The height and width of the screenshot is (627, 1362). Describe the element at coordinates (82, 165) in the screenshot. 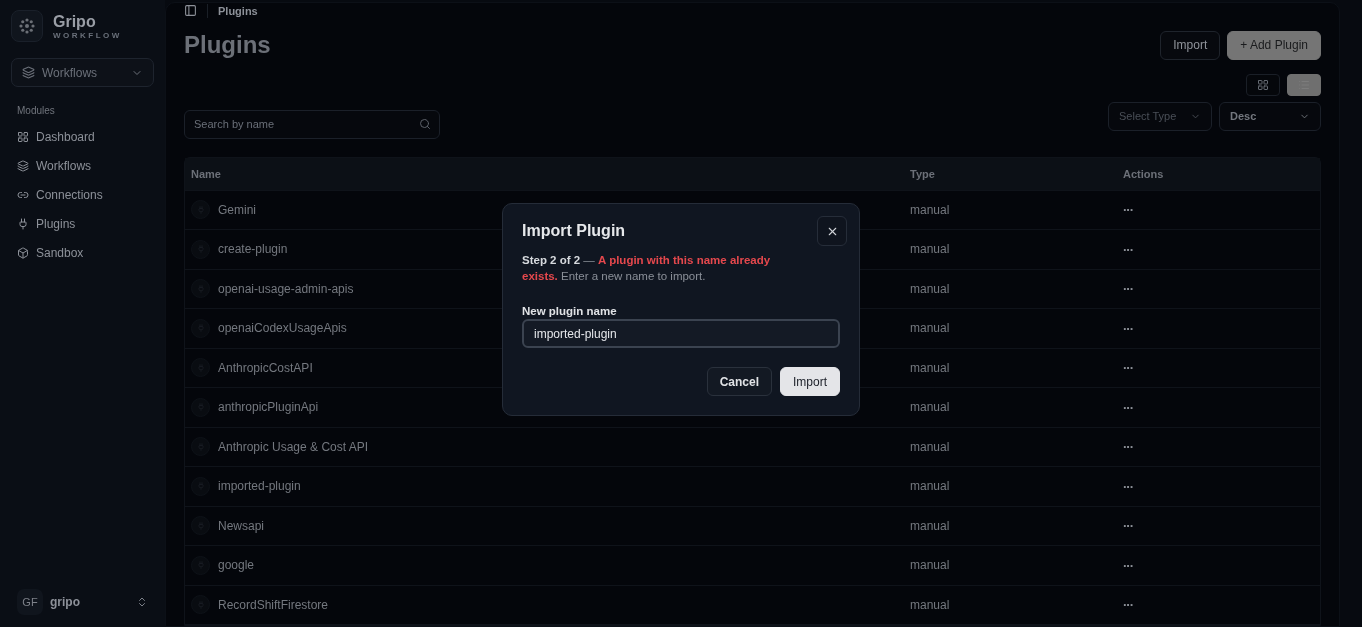

I see `sidebar-item: Workflows` at that location.